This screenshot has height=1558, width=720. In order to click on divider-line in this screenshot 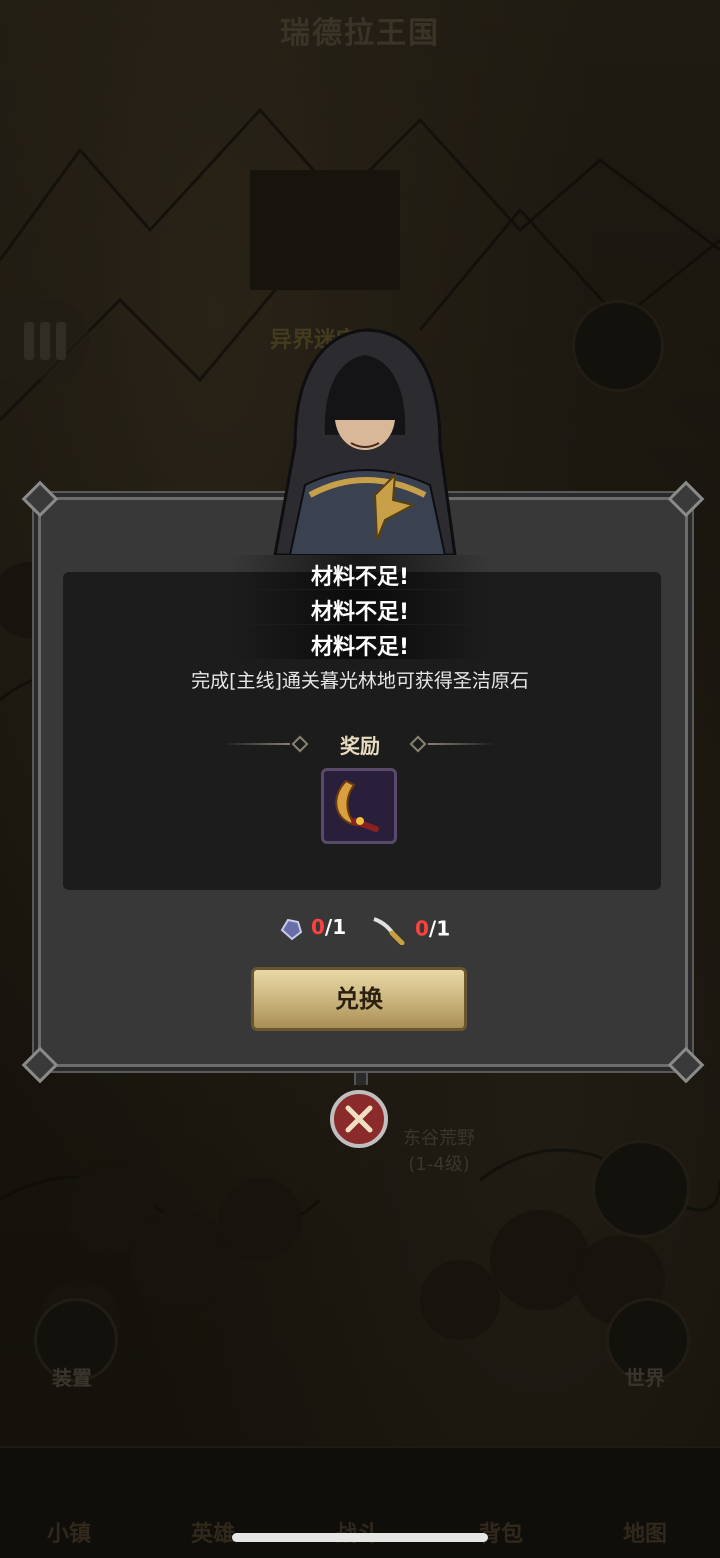, I will do `click(461, 744)`.